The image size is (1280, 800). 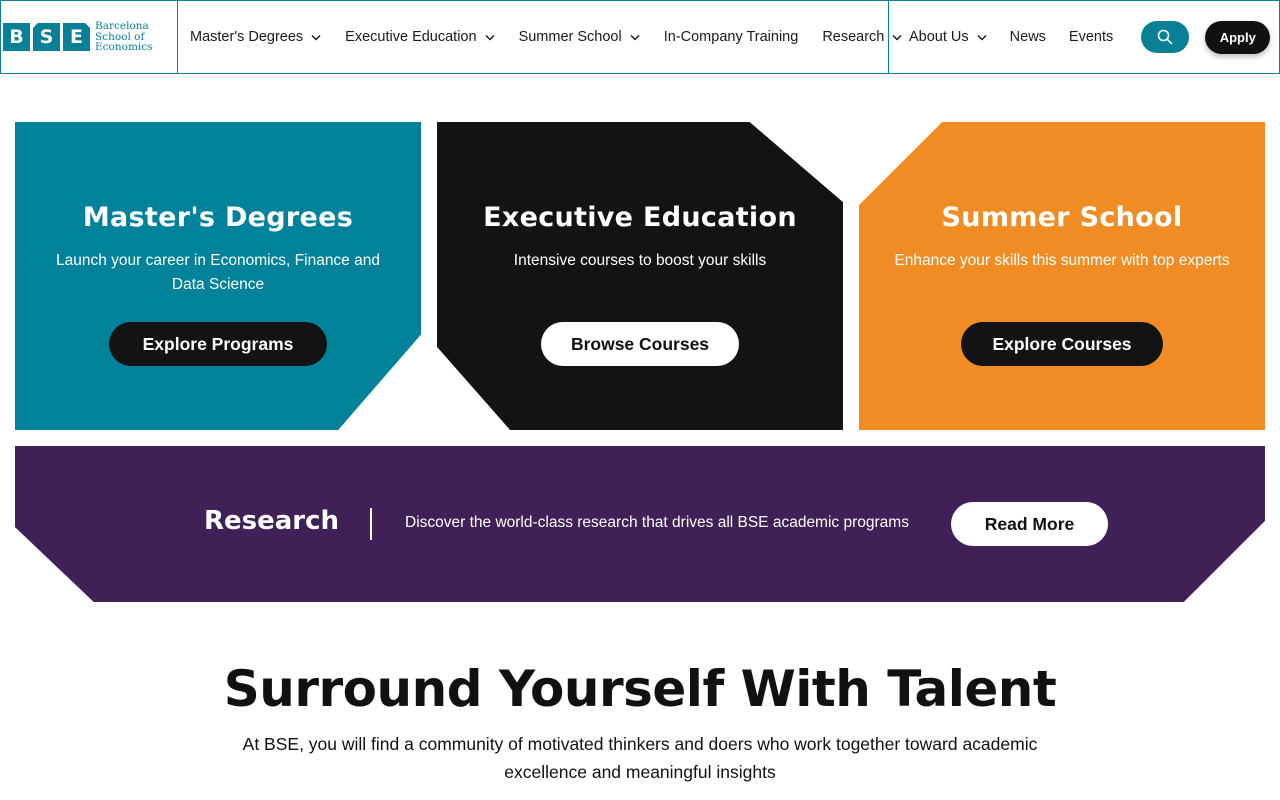 I want to click on nav-item-about-us: About Us, so click(x=948, y=37).